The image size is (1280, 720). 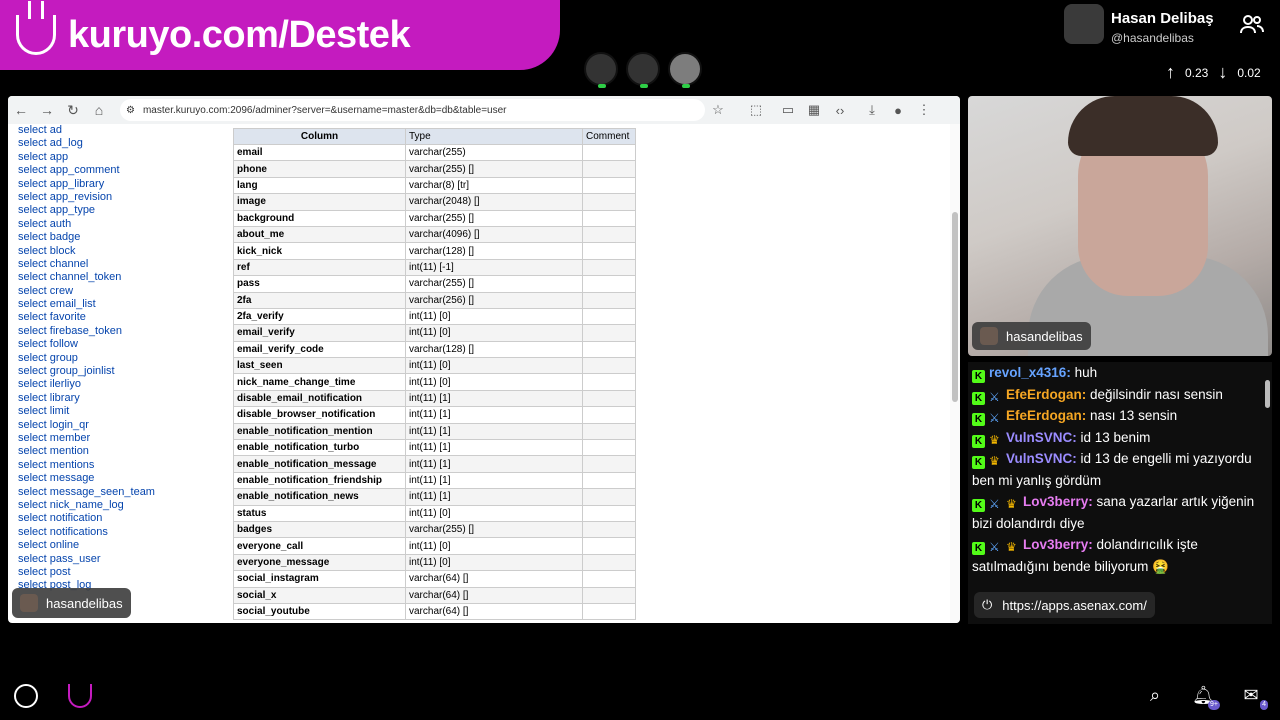 I want to click on mail-icon: ✉ 4, so click(x=1254, y=697).